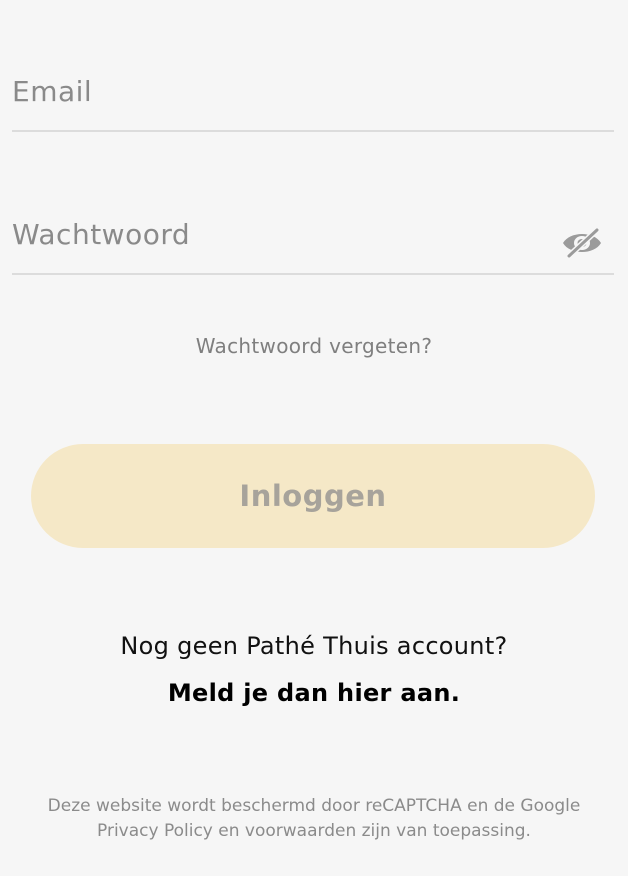 Image resolution: width=628 pixels, height=876 pixels. I want to click on password-field-container, so click(313, 240).